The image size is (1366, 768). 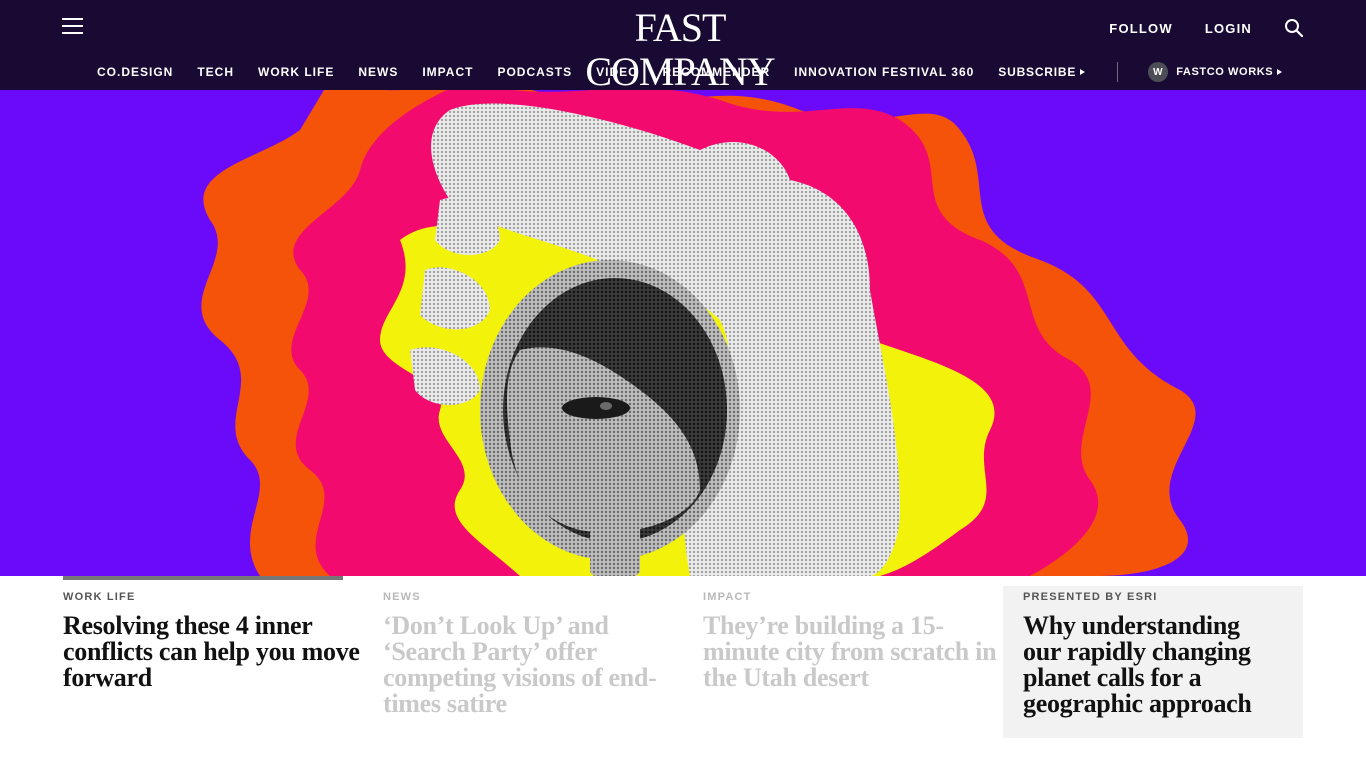 What do you see at coordinates (534, 72) in the screenshot?
I see `nav-item-podcasts: PODCASTS` at bounding box center [534, 72].